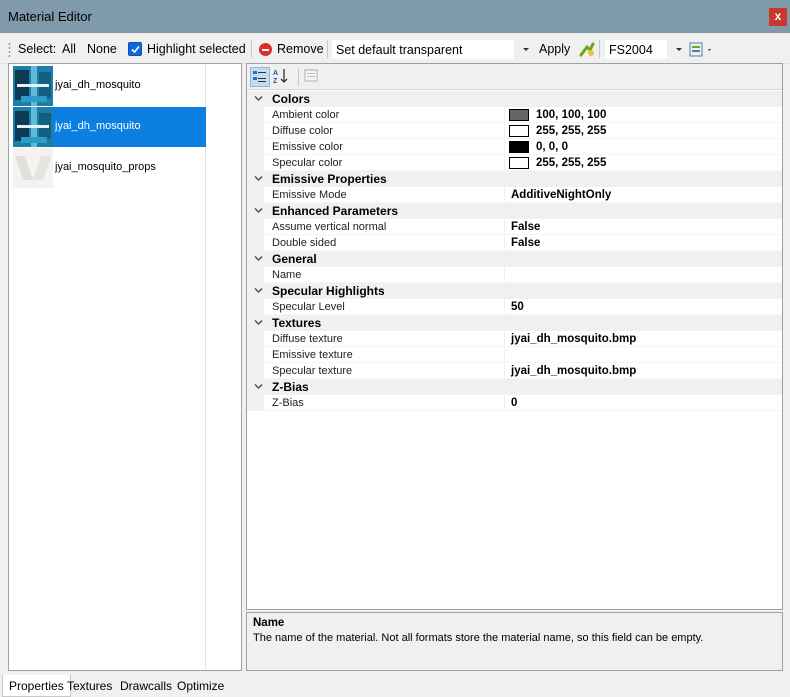 The width and height of the screenshot is (790, 697). Describe the element at coordinates (69, 49) in the screenshot. I see `select-all-button: All` at that location.